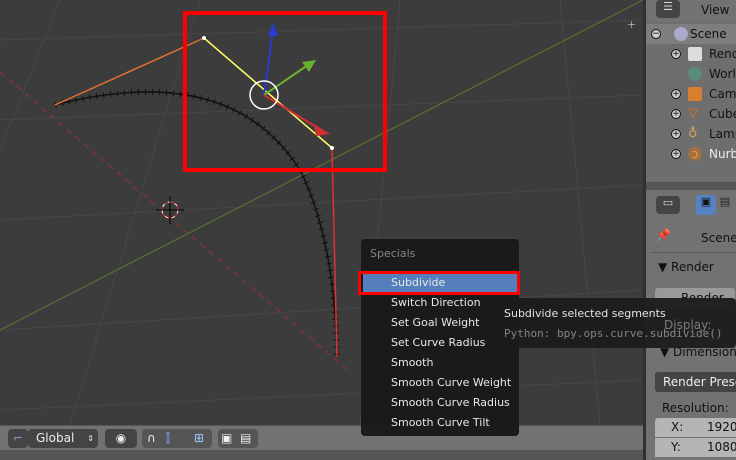 The image size is (736, 460). Describe the element at coordinates (668, 9) in the screenshot. I see `editor-type-icon: ☰` at that location.